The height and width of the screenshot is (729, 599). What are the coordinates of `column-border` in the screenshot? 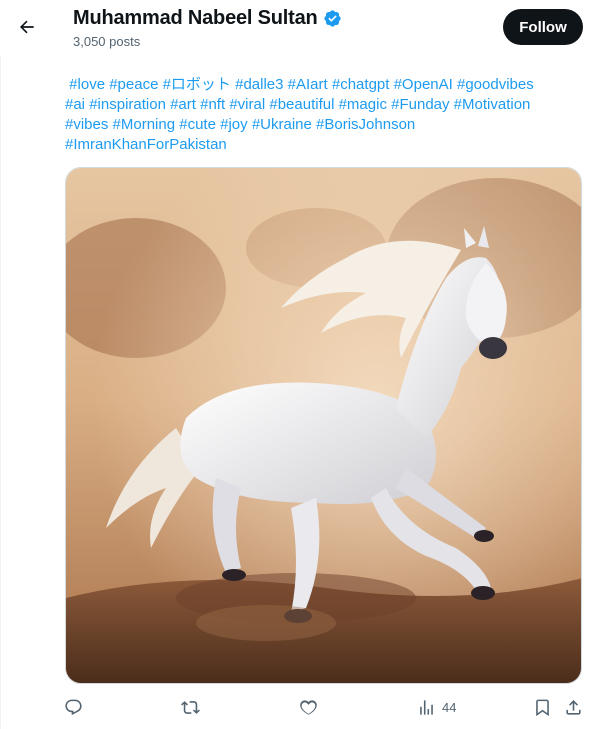 It's located at (0, 364).